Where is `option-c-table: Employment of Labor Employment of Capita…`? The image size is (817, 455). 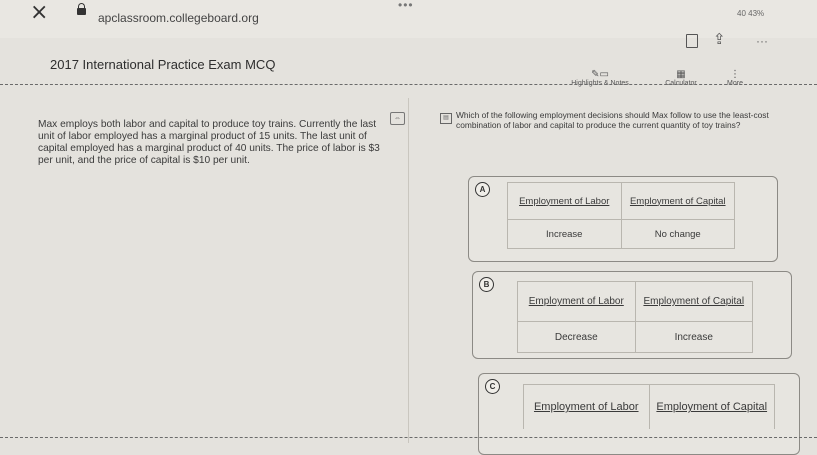
option-c-table: Employment of Labor Employment of Capita… is located at coordinates (649, 406).